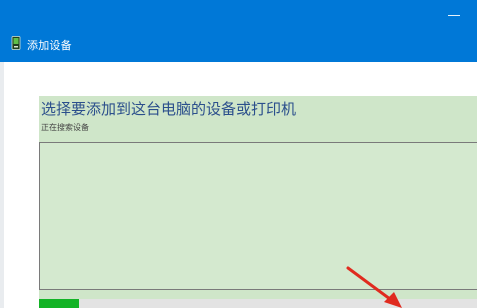  I want to click on red-arrow-icon, so click(374, 287).